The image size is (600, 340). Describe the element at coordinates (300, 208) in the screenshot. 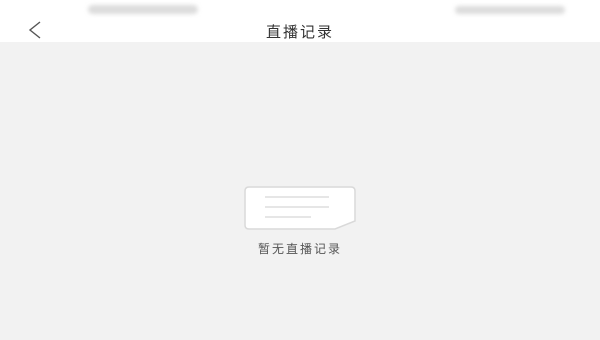

I see `document-icon` at that location.